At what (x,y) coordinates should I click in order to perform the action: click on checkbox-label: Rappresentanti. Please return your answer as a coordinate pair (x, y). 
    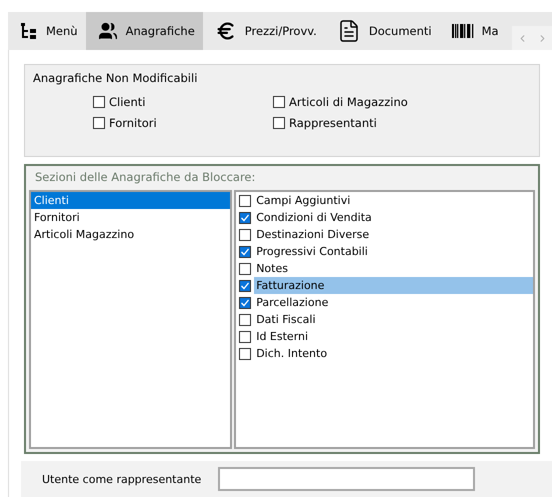
    Looking at the image, I should click on (333, 123).